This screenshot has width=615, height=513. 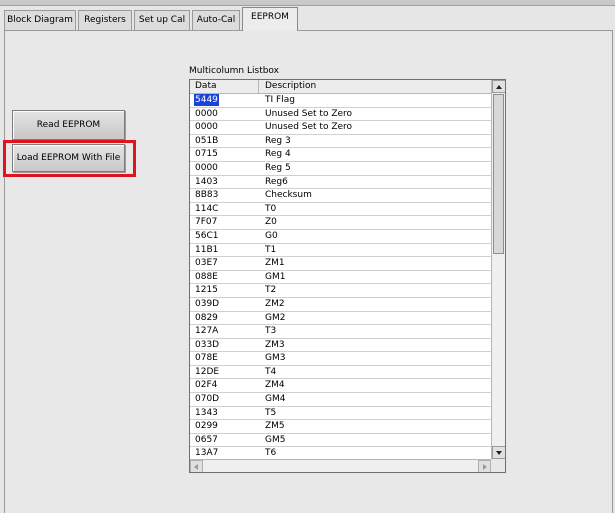 I want to click on table-row: 033D ZM3, so click(x=340, y=346).